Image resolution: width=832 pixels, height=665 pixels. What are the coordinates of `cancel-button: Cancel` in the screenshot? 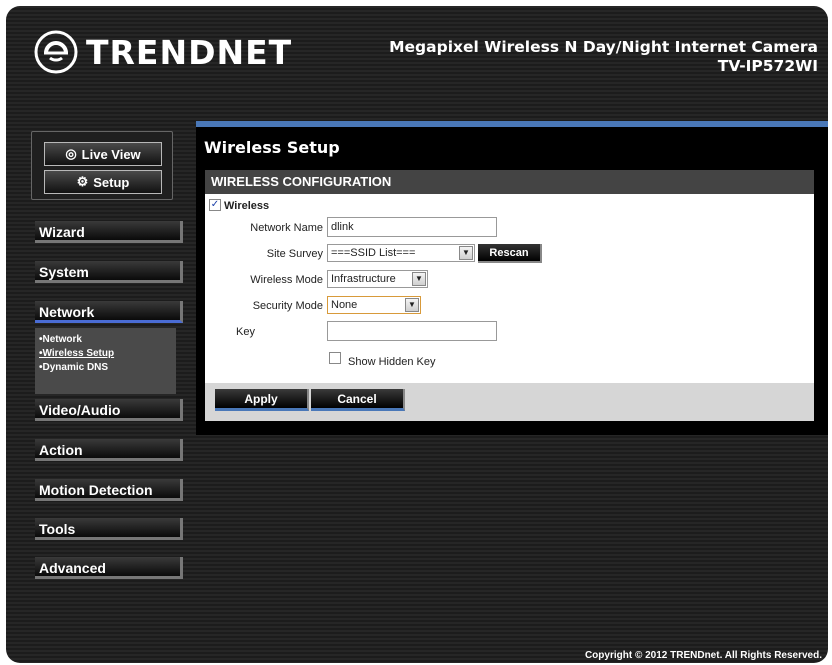 It's located at (358, 400).